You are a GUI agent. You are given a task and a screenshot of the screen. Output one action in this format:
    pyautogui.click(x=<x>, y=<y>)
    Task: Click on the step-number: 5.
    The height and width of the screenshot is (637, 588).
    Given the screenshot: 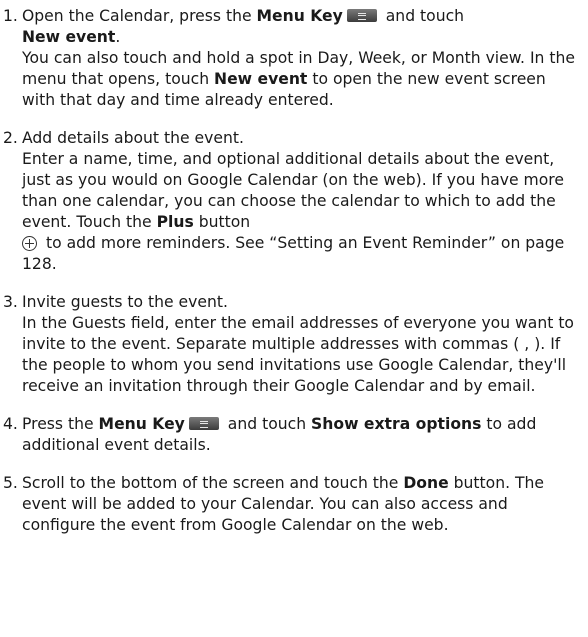 What is the action you would take?
    pyautogui.click(x=10, y=483)
    